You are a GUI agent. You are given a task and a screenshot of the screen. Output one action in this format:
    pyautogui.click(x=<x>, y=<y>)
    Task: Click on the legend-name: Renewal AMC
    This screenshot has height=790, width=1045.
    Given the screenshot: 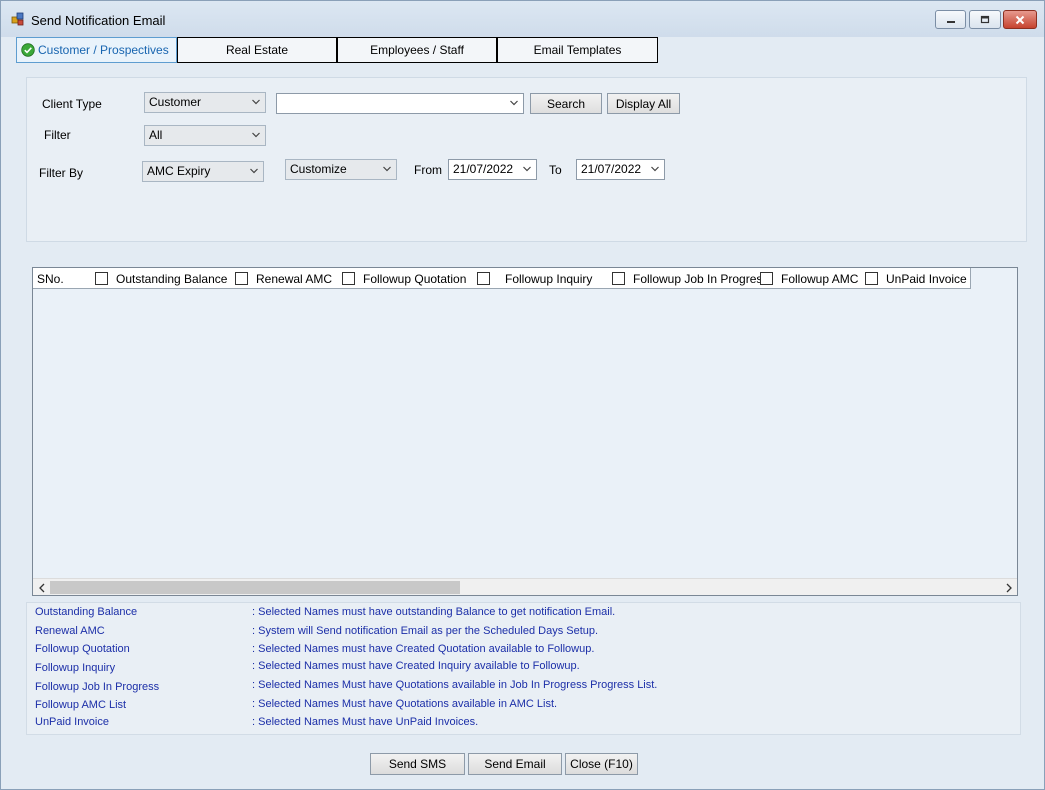 What is the action you would take?
    pyautogui.click(x=70, y=631)
    